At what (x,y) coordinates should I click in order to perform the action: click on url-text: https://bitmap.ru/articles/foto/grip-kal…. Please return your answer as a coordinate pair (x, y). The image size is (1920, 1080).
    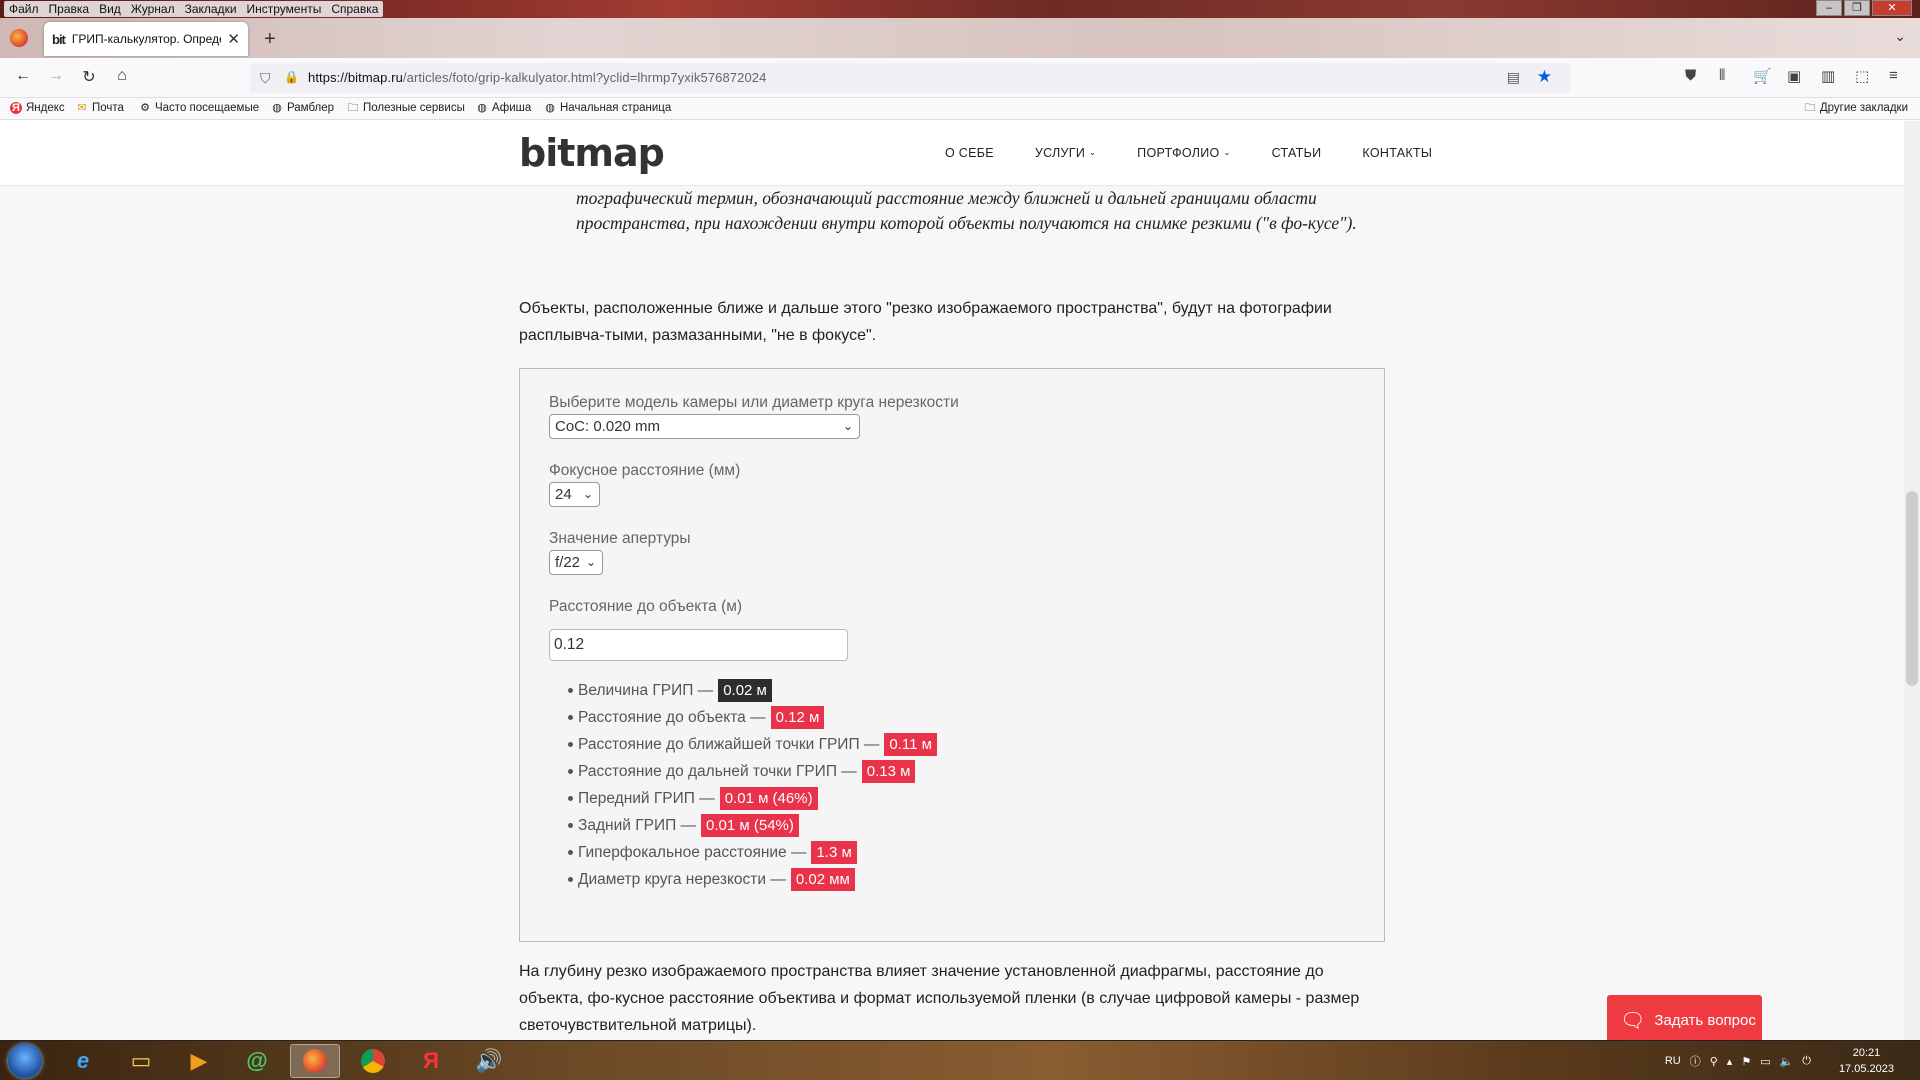
    Looking at the image, I should click on (537, 77).